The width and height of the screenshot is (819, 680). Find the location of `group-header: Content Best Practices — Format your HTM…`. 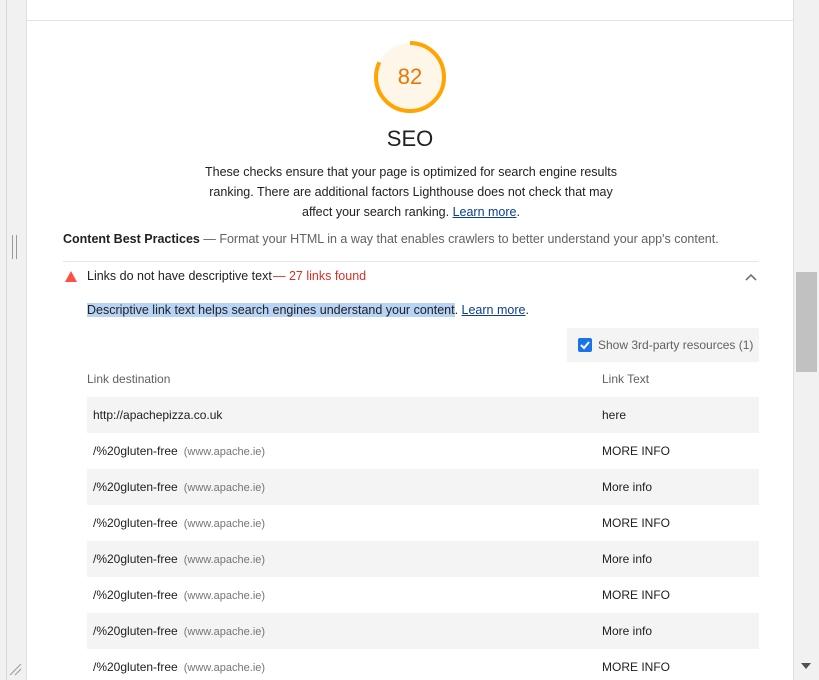

group-header: Content Best Practices — Format your HTM… is located at coordinates (391, 239).